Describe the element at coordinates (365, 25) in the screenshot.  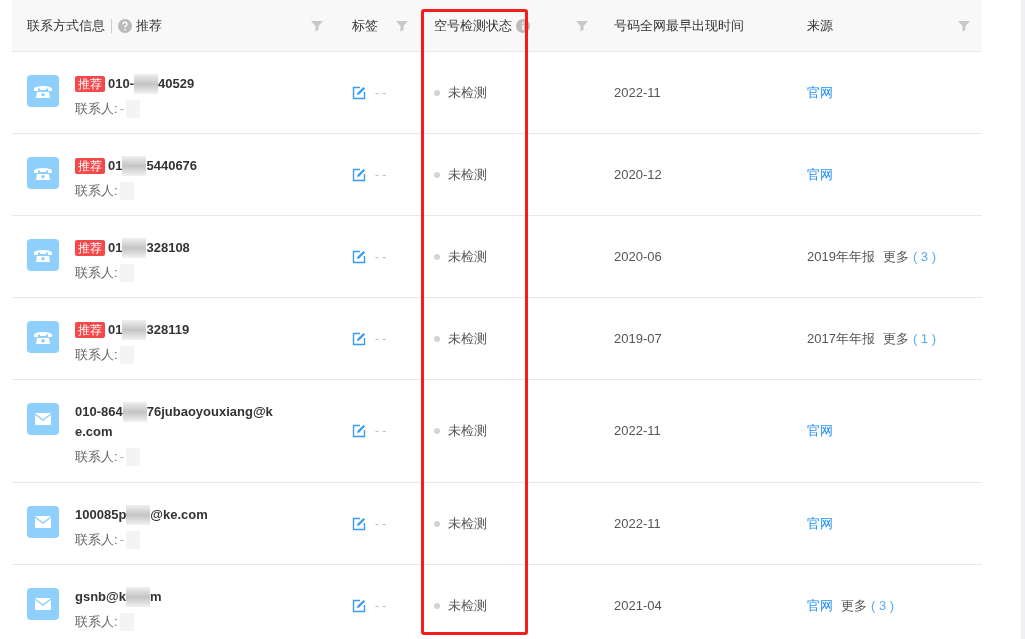
I see `column-header: 标签` at that location.